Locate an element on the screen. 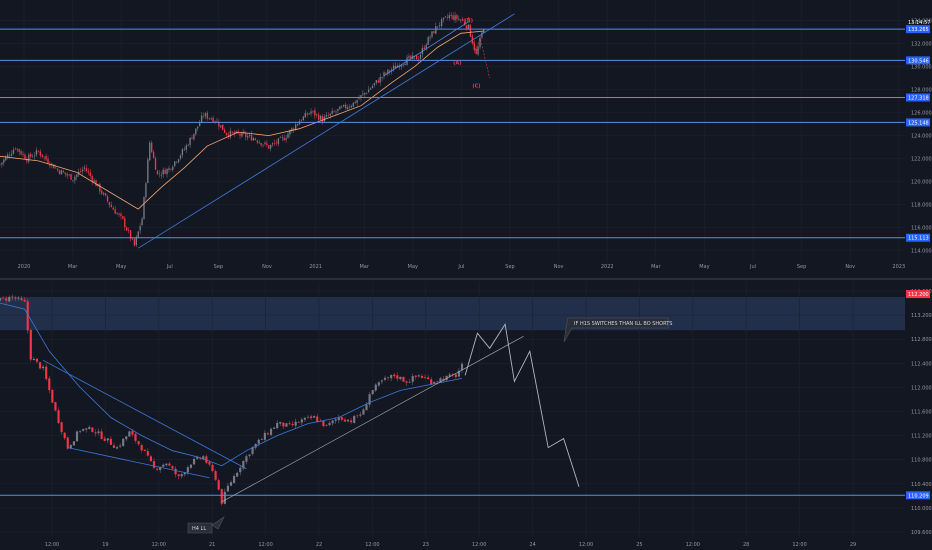 The image size is (932, 550). x-tick-label: 2022 is located at coordinates (607, 267).